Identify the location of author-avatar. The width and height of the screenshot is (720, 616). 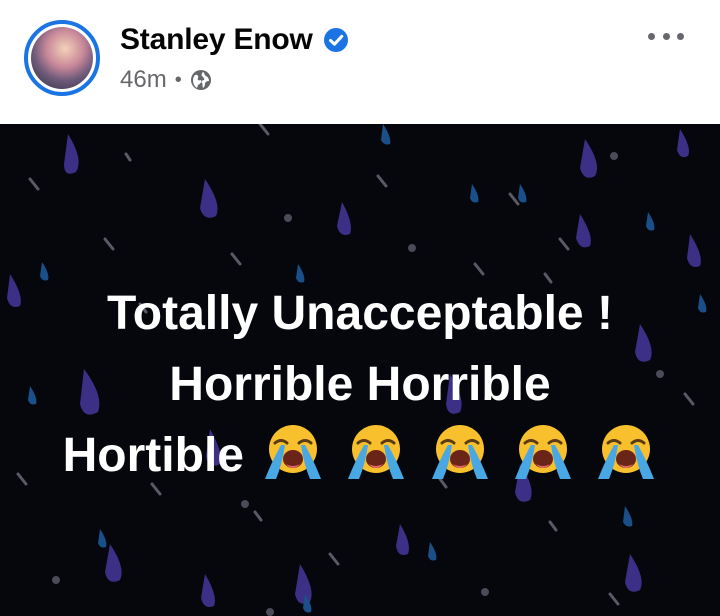
(62, 58).